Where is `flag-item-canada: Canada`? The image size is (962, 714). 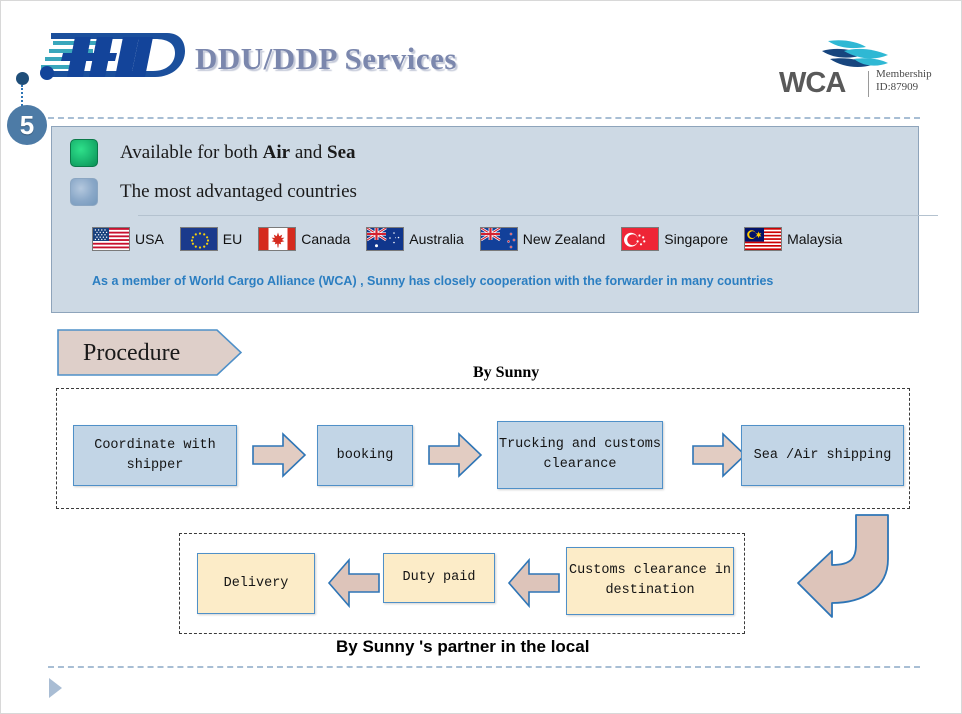
flag-item-canada: Canada is located at coordinates (304, 239).